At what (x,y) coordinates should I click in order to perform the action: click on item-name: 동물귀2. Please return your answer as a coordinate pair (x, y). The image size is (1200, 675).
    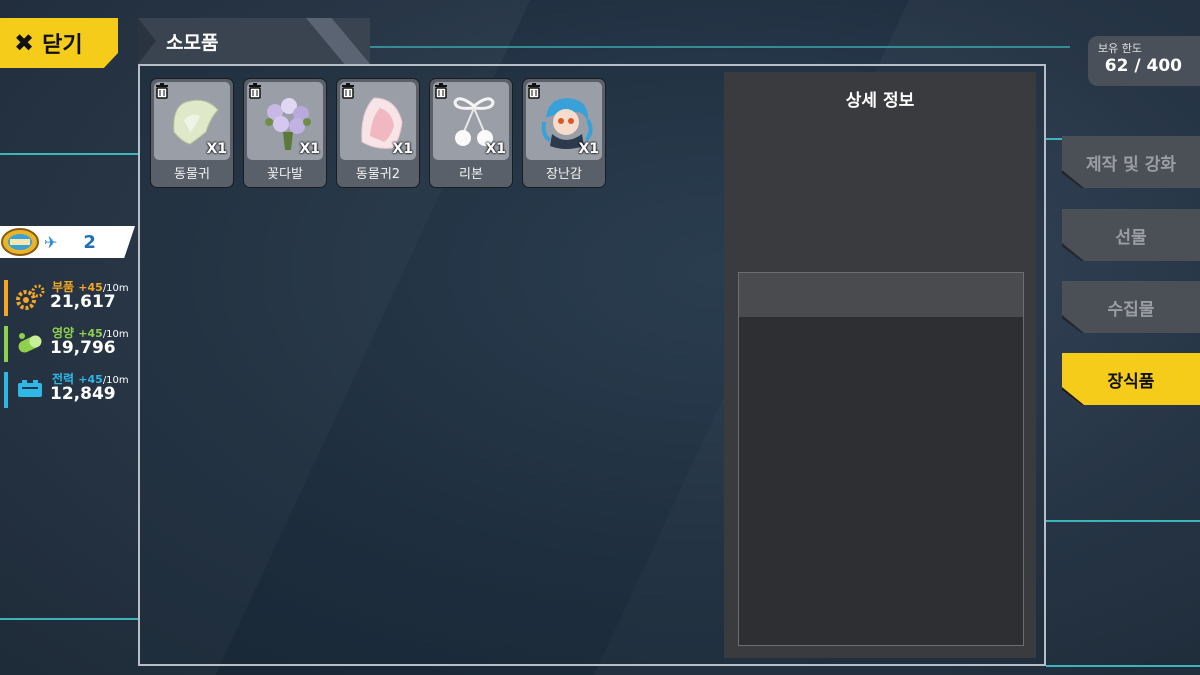
    Looking at the image, I should click on (378, 174).